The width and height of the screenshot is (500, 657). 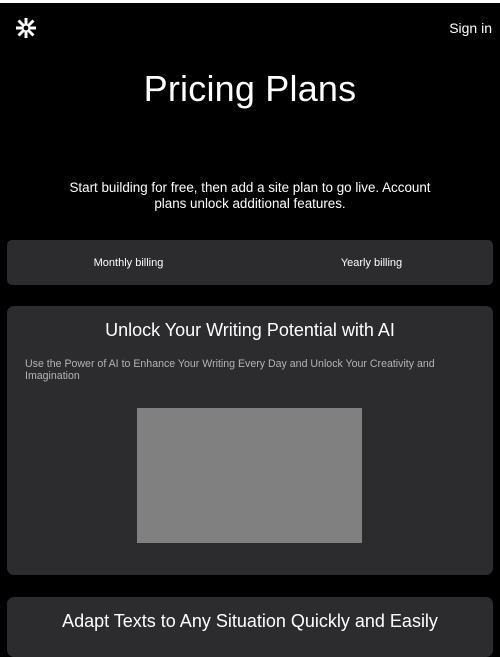 I want to click on top-border, so click(x=250, y=1).